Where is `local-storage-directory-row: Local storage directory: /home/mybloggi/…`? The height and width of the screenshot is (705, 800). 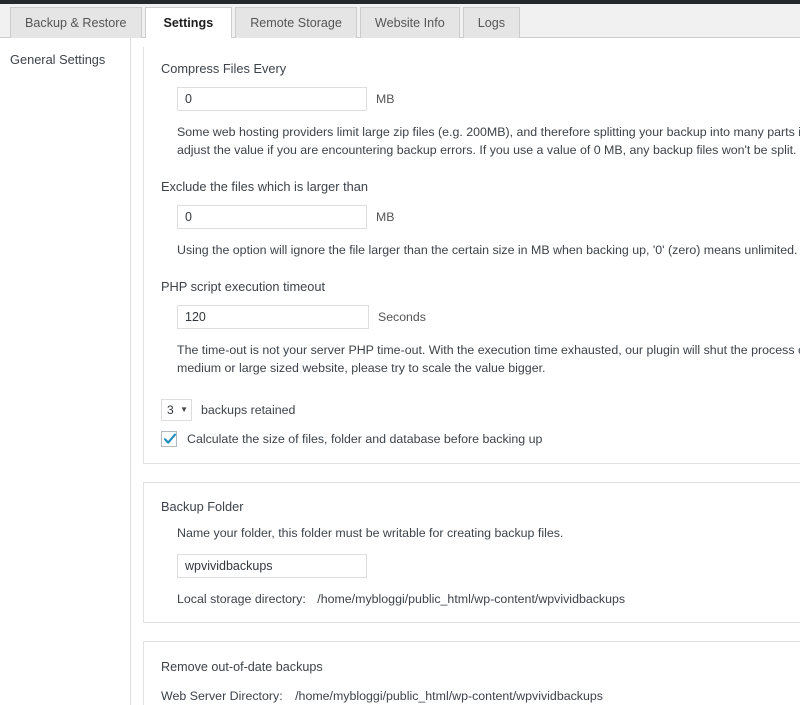 local-storage-directory-row: Local storage directory: /home/mybloggi/… is located at coordinates (488, 599).